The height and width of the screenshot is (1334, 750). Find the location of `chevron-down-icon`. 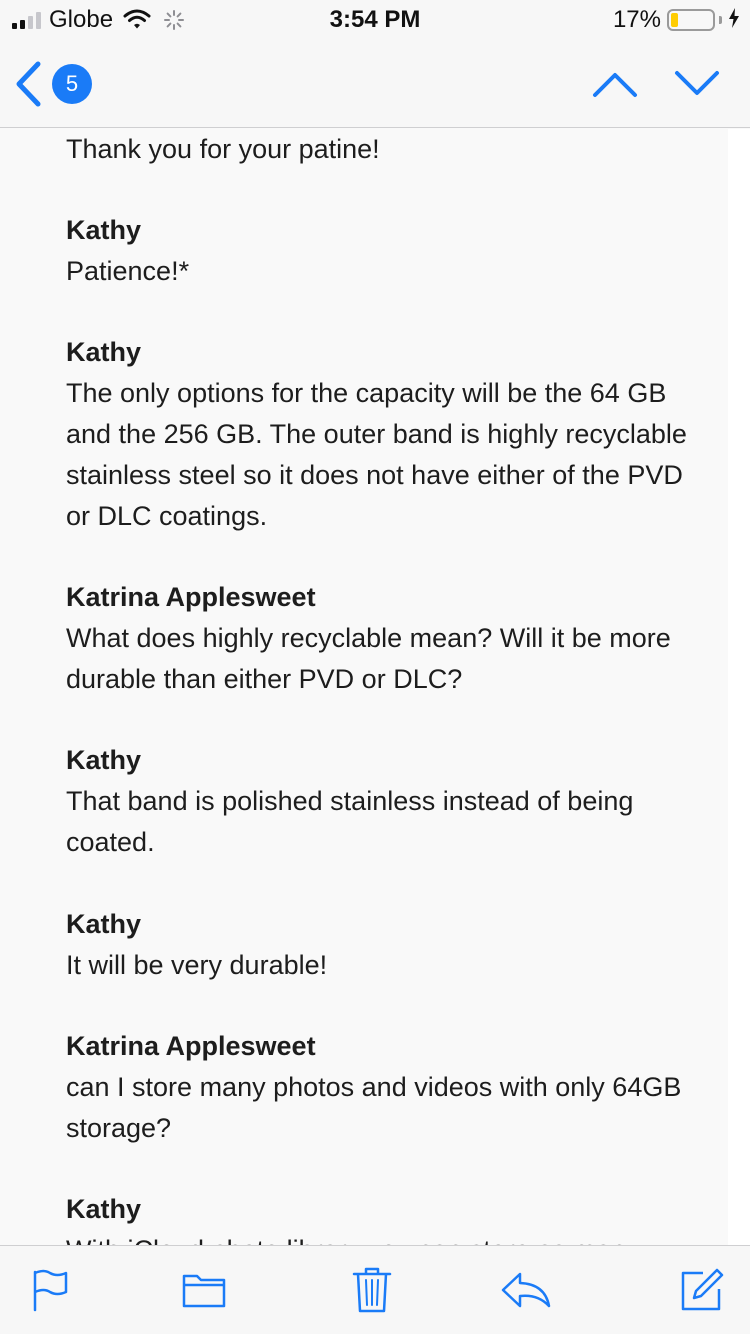

chevron-down-icon is located at coordinates (697, 89).